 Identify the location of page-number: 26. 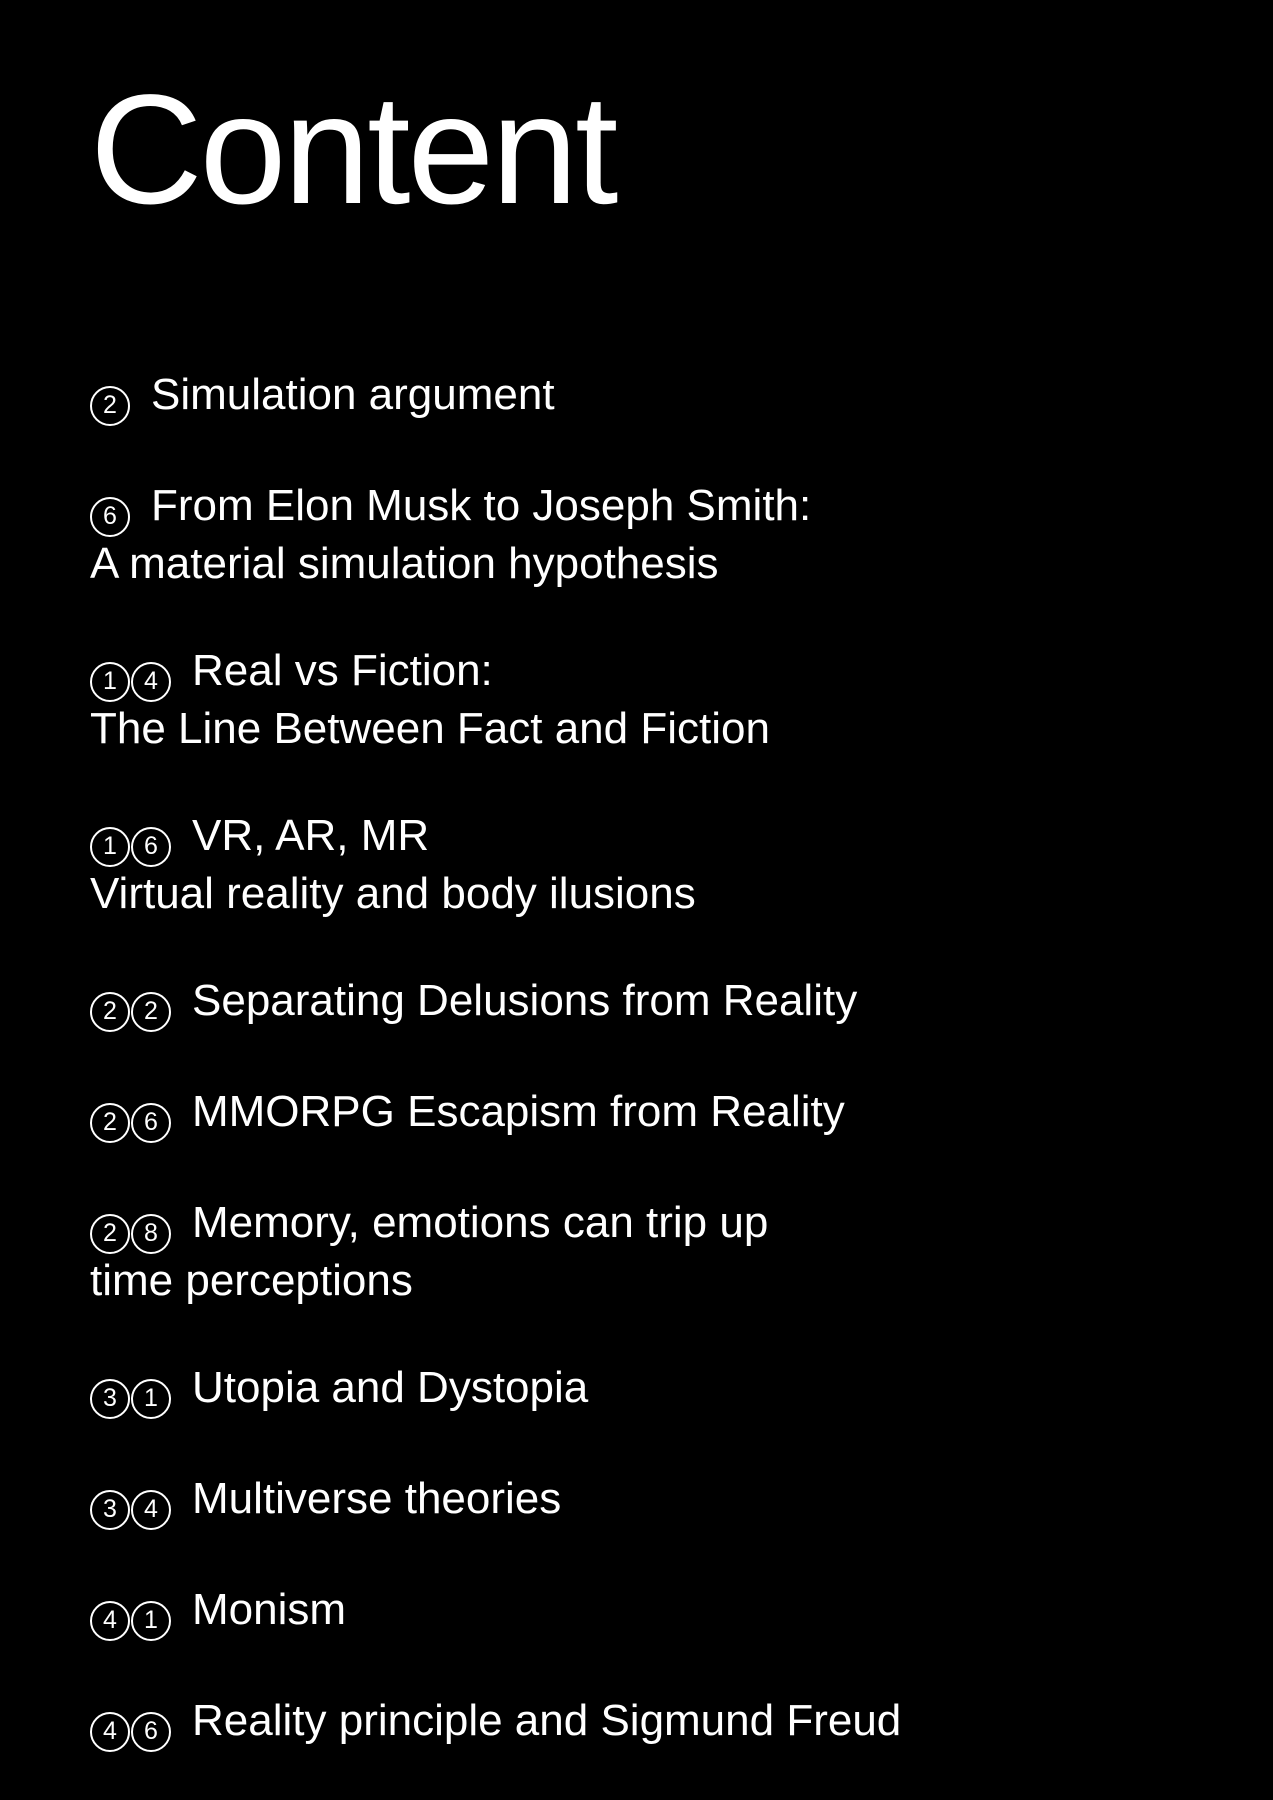
(131, 1123).